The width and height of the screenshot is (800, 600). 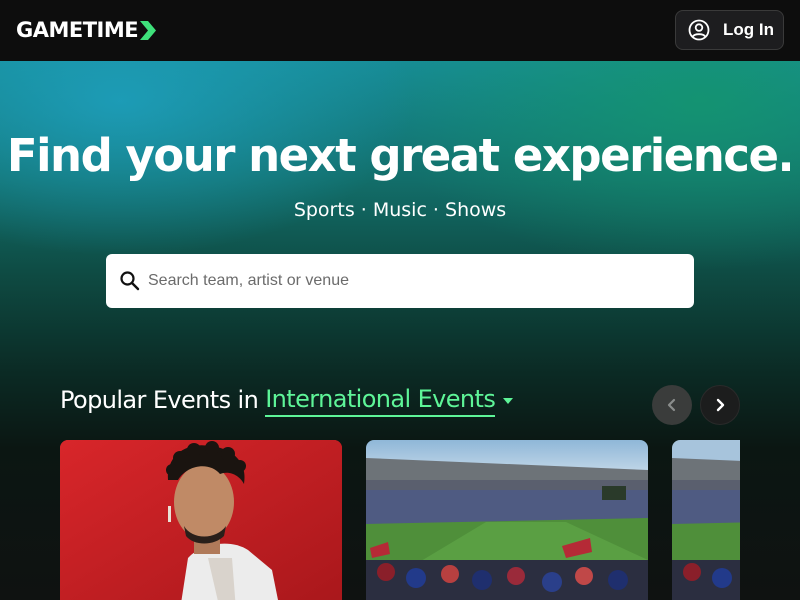 What do you see at coordinates (130, 281) in the screenshot?
I see `search-icon` at bounding box center [130, 281].